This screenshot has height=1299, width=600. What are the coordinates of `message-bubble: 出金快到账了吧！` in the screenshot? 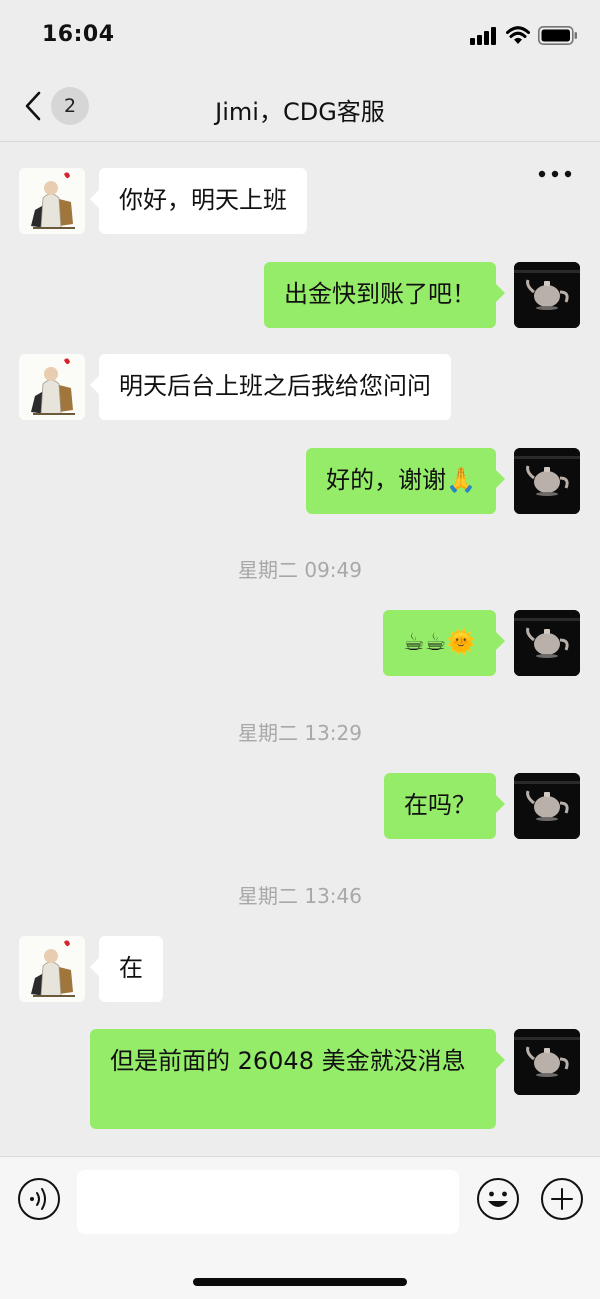 It's located at (384, 295).